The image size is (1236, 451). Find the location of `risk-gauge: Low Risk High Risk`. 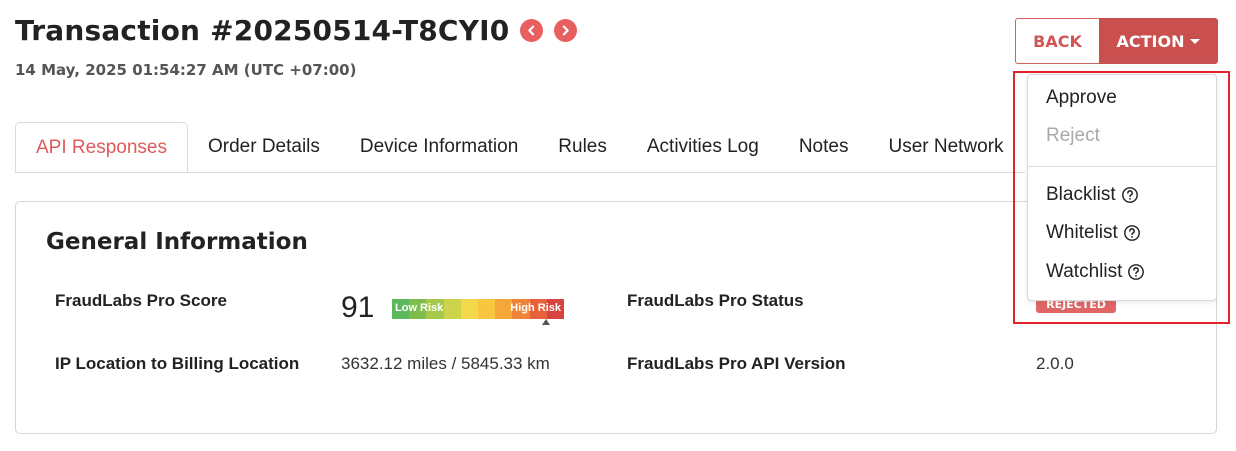

risk-gauge: Low Risk High Risk is located at coordinates (478, 312).